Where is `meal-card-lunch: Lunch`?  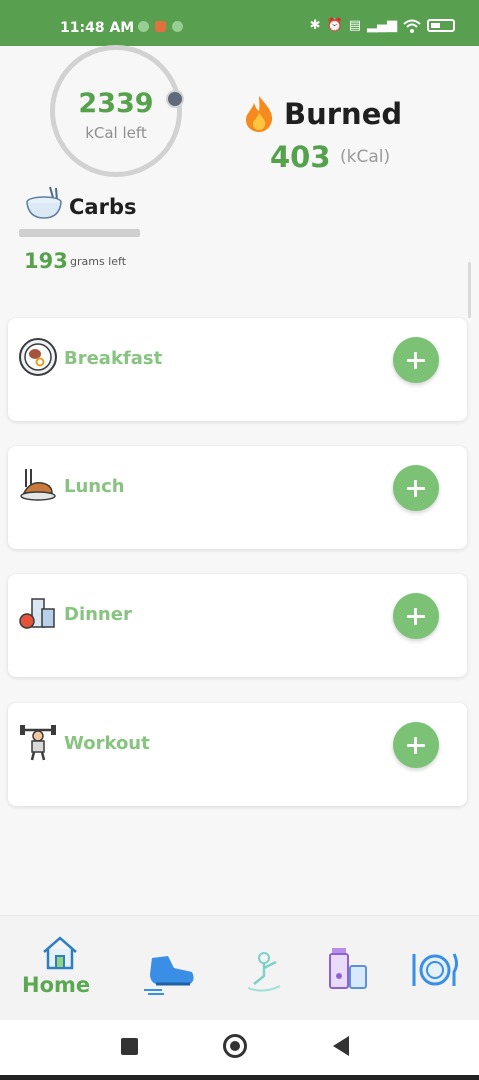
meal-card-lunch: Lunch is located at coordinates (237, 497).